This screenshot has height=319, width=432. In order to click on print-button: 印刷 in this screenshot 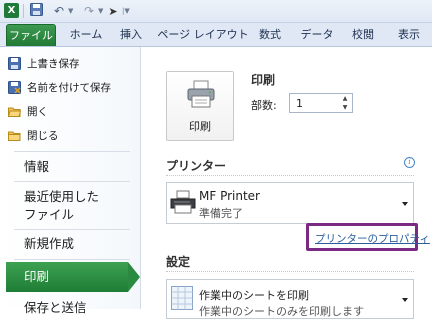, I will do `click(200, 106)`.